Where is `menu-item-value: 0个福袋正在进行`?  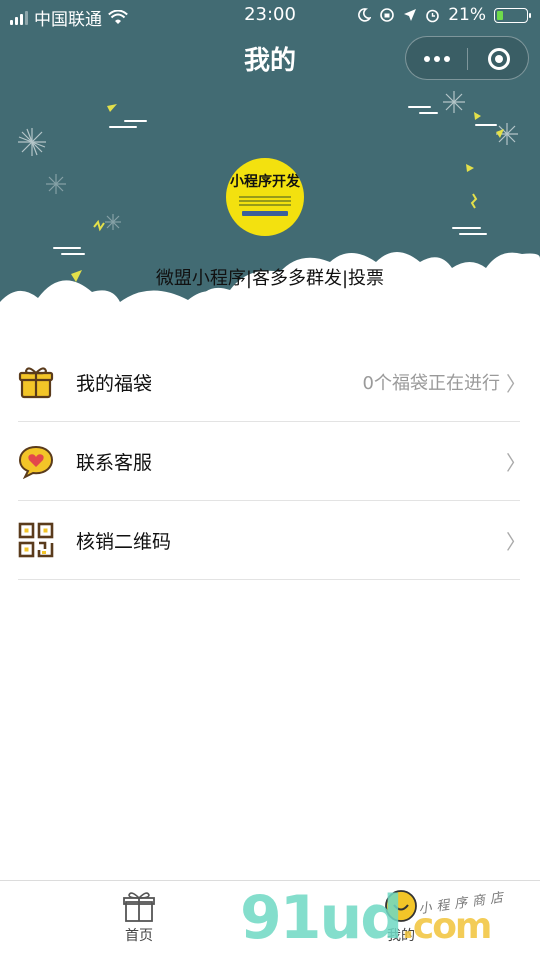 menu-item-value: 0个福袋正在进行 is located at coordinates (431, 383).